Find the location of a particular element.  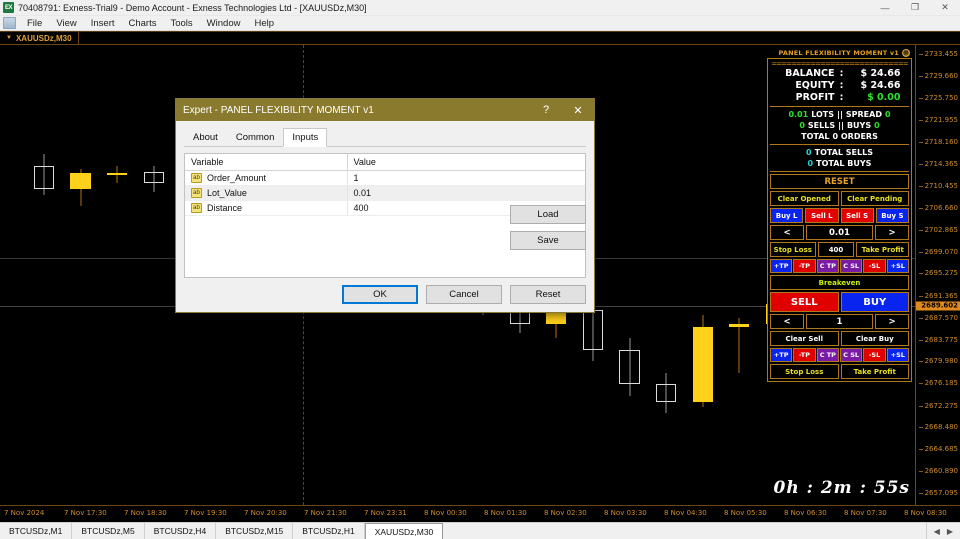

cancel-button: Cancel is located at coordinates (464, 294).